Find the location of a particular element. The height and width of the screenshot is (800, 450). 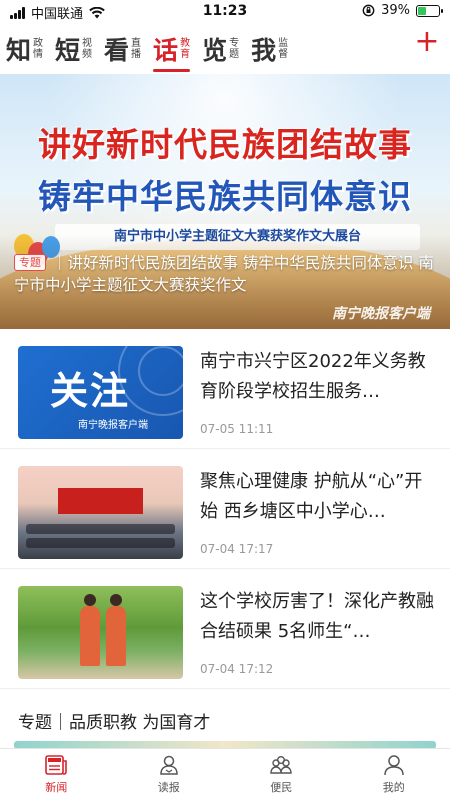

thumbnail-focus-word: 关注 is located at coordinates (90, 391).